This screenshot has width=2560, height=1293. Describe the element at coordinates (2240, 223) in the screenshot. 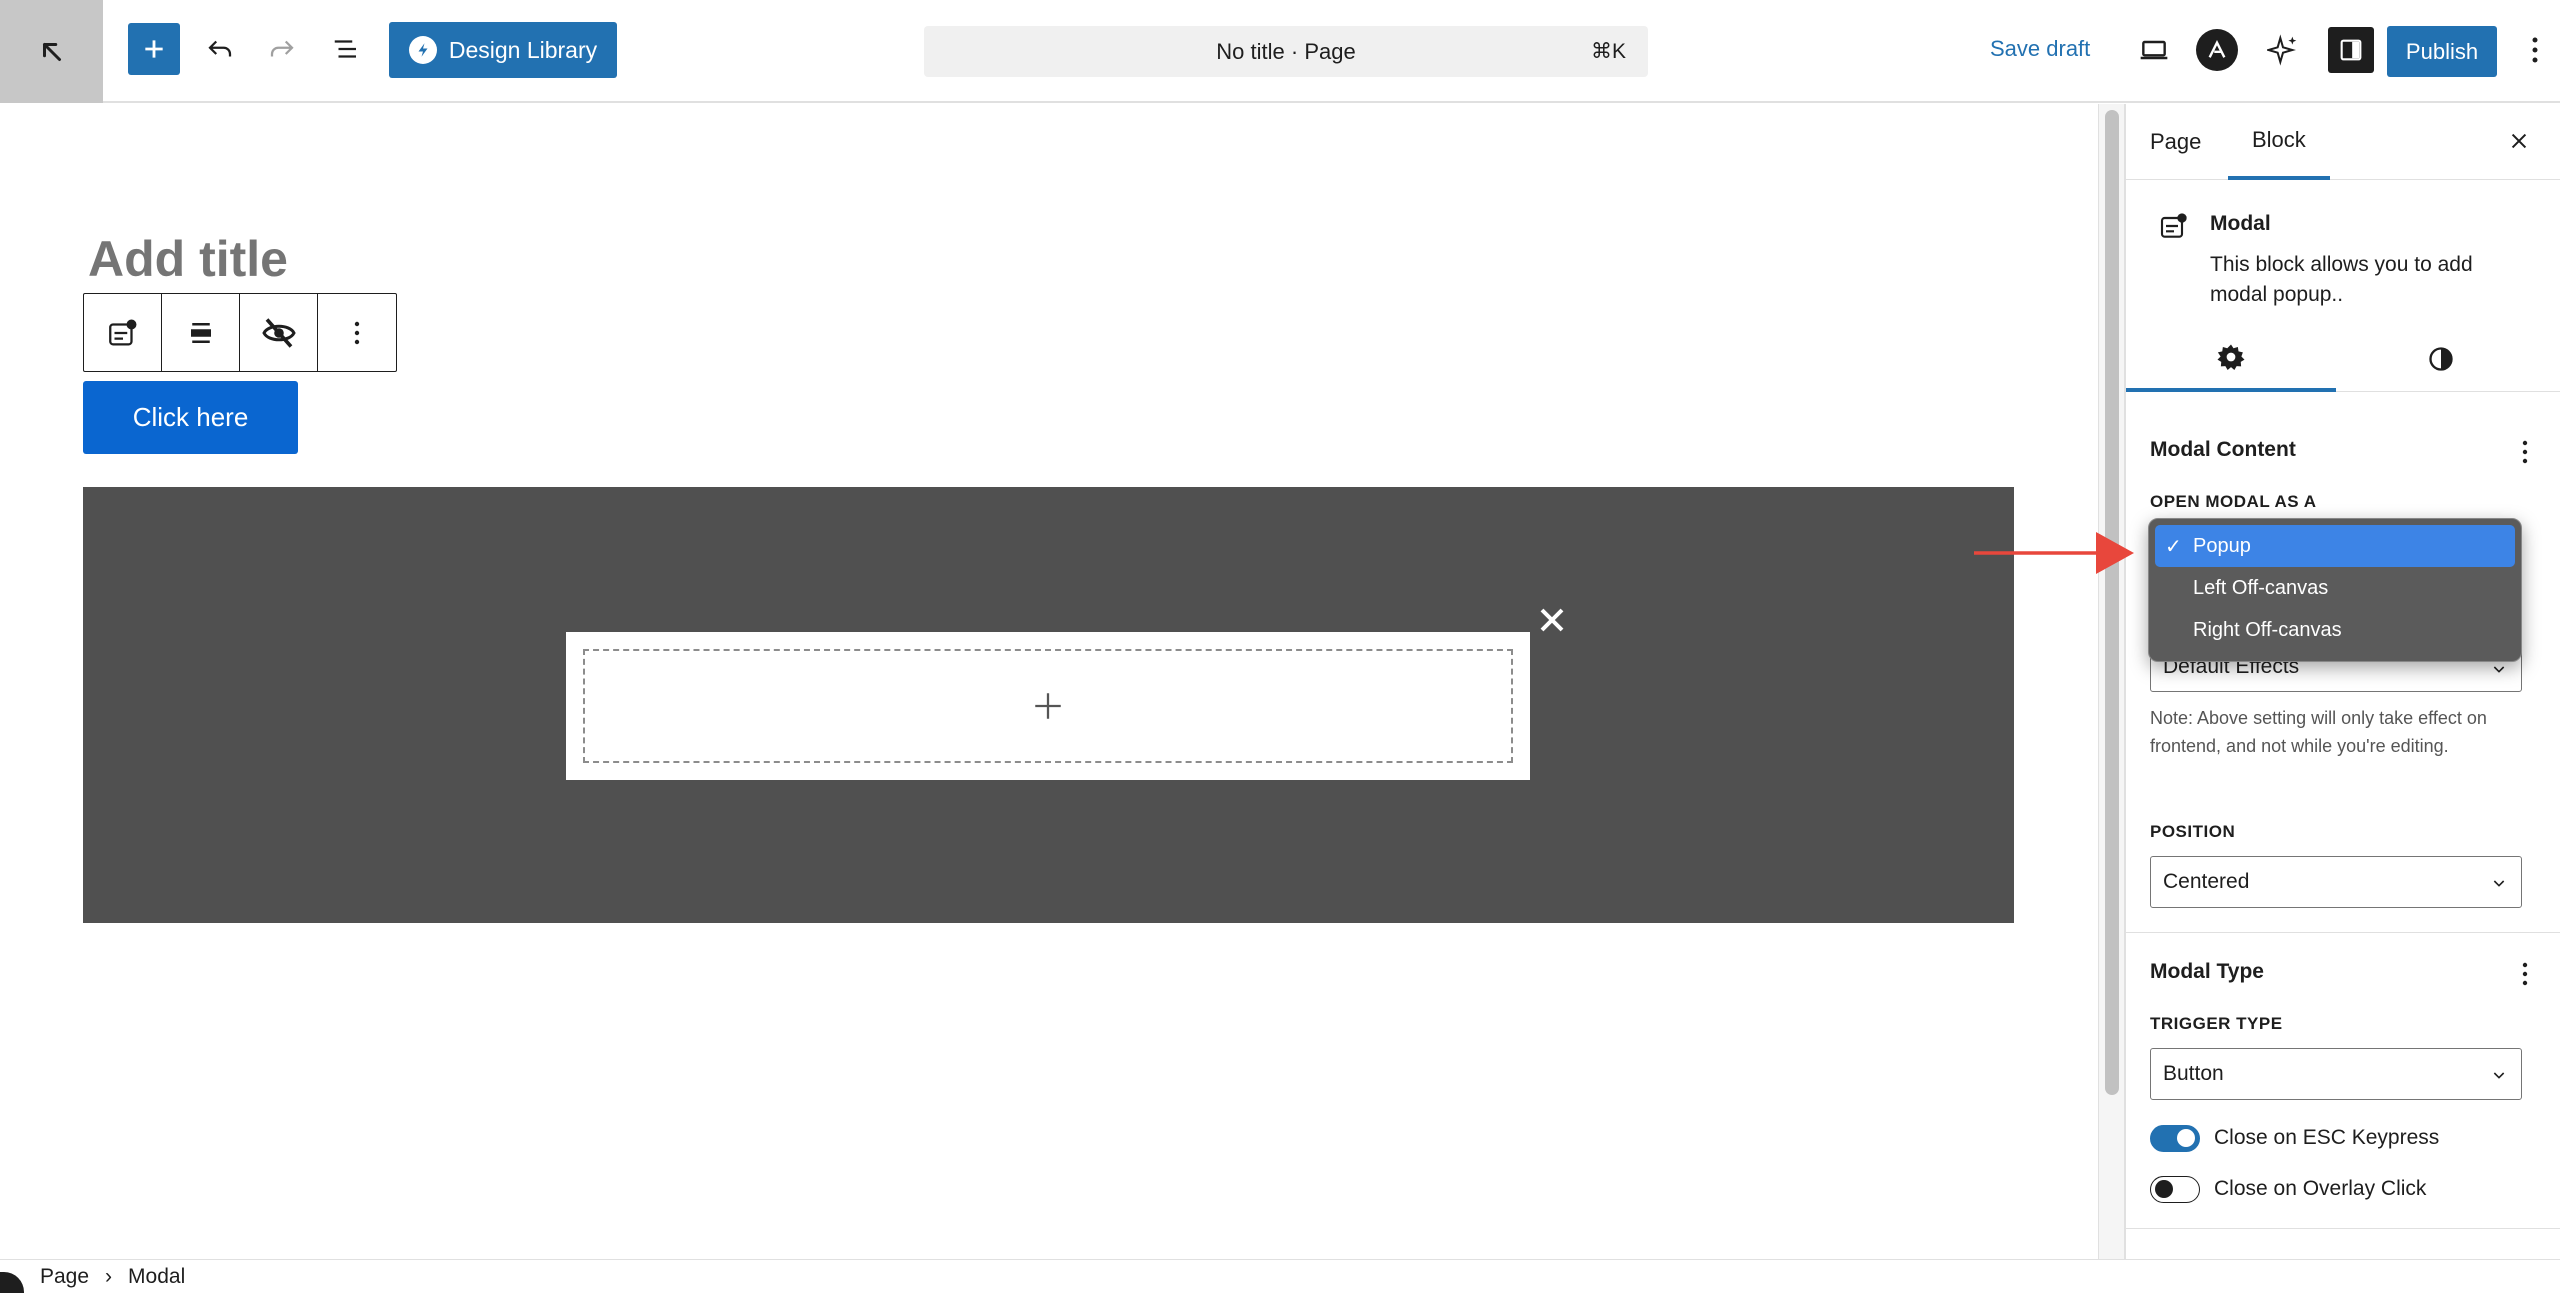

I see `block-name: Modal` at that location.